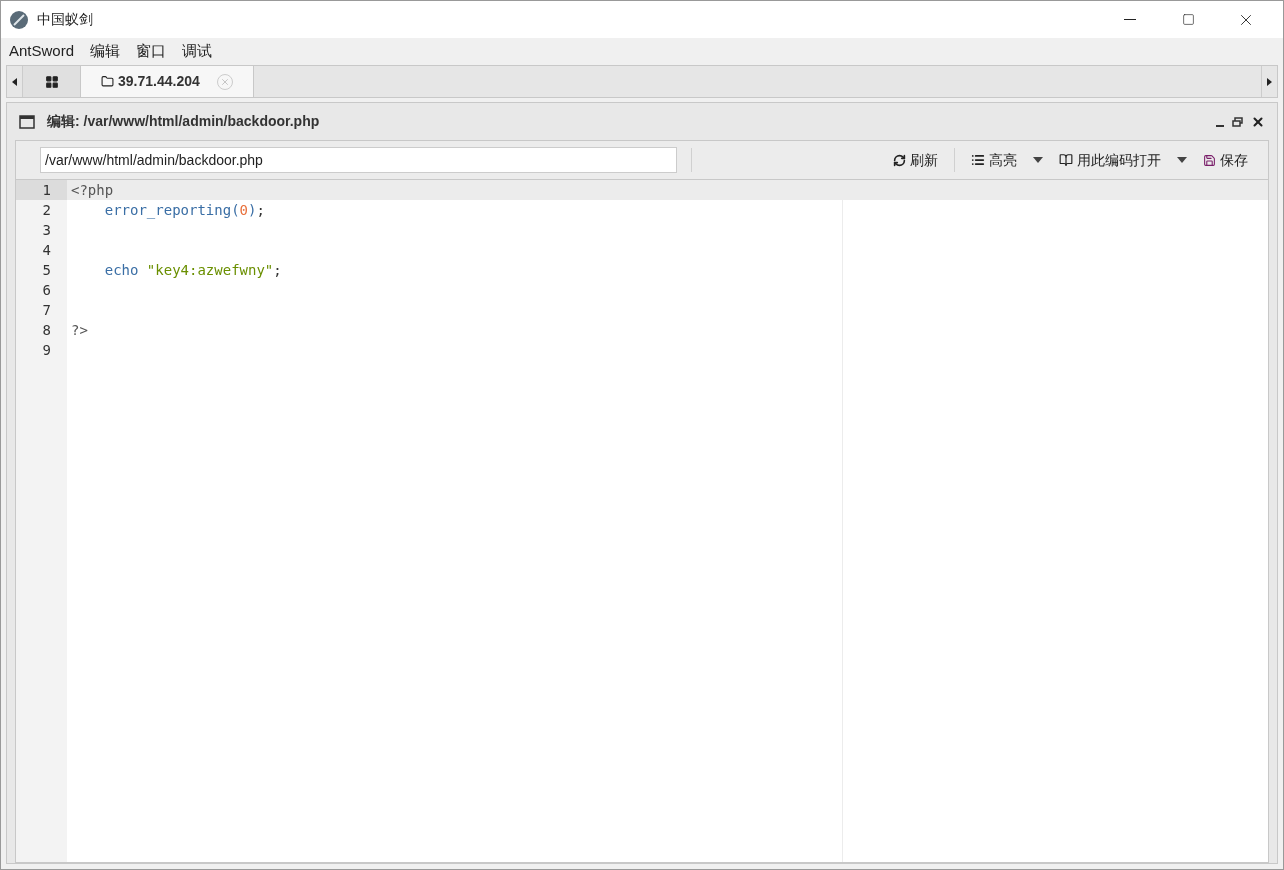 The image size is (1284, 870). I want to click on line-number: 5, so click(46, 270).